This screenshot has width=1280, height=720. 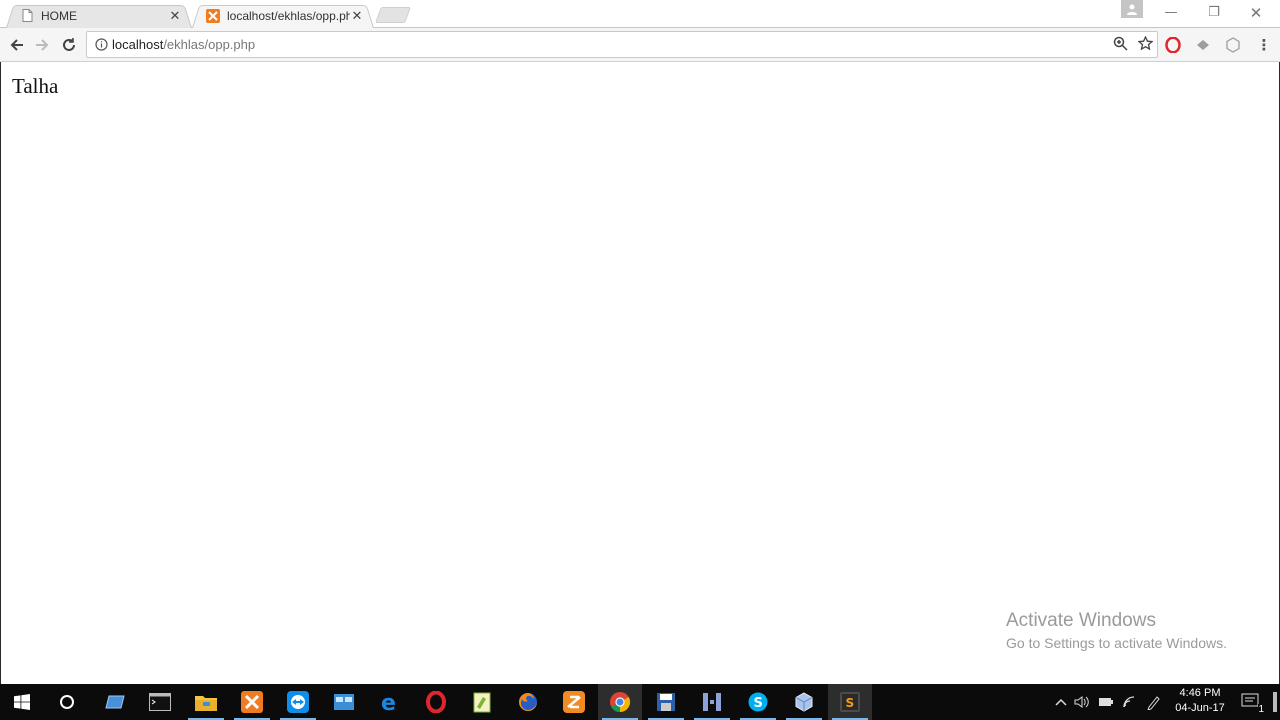 I want to click on tab-opp: localhost/ekhlas/opp.php ✕, so click(x=283, y=15).